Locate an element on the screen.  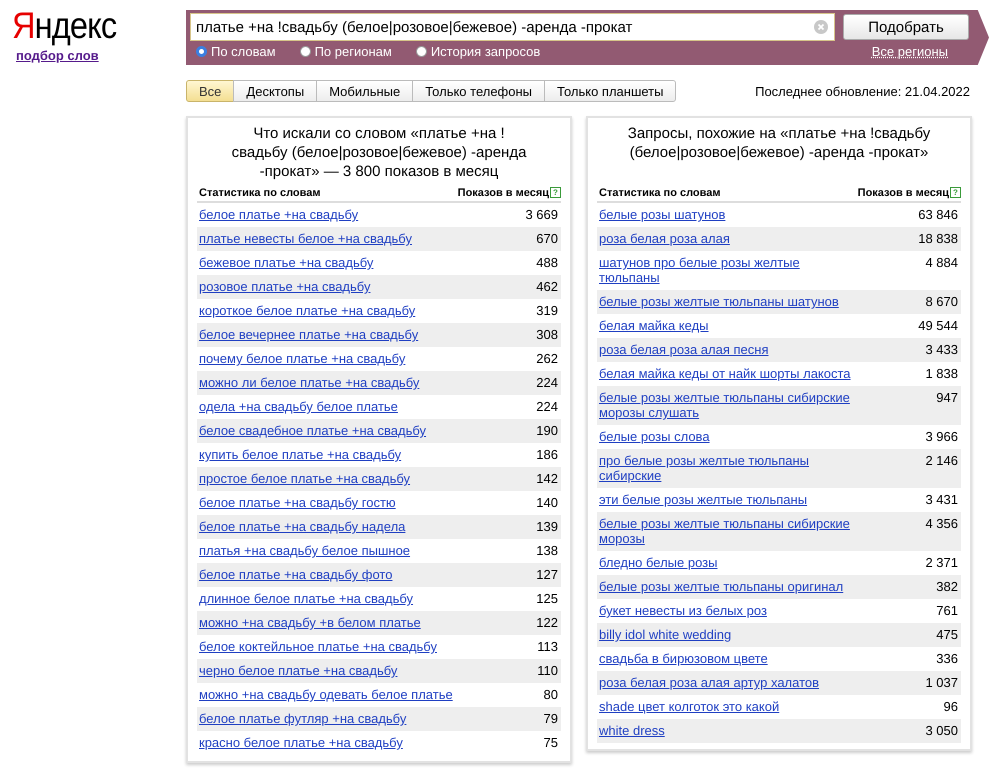
device-tab: Десктопы is located at coordinates (275, 91).